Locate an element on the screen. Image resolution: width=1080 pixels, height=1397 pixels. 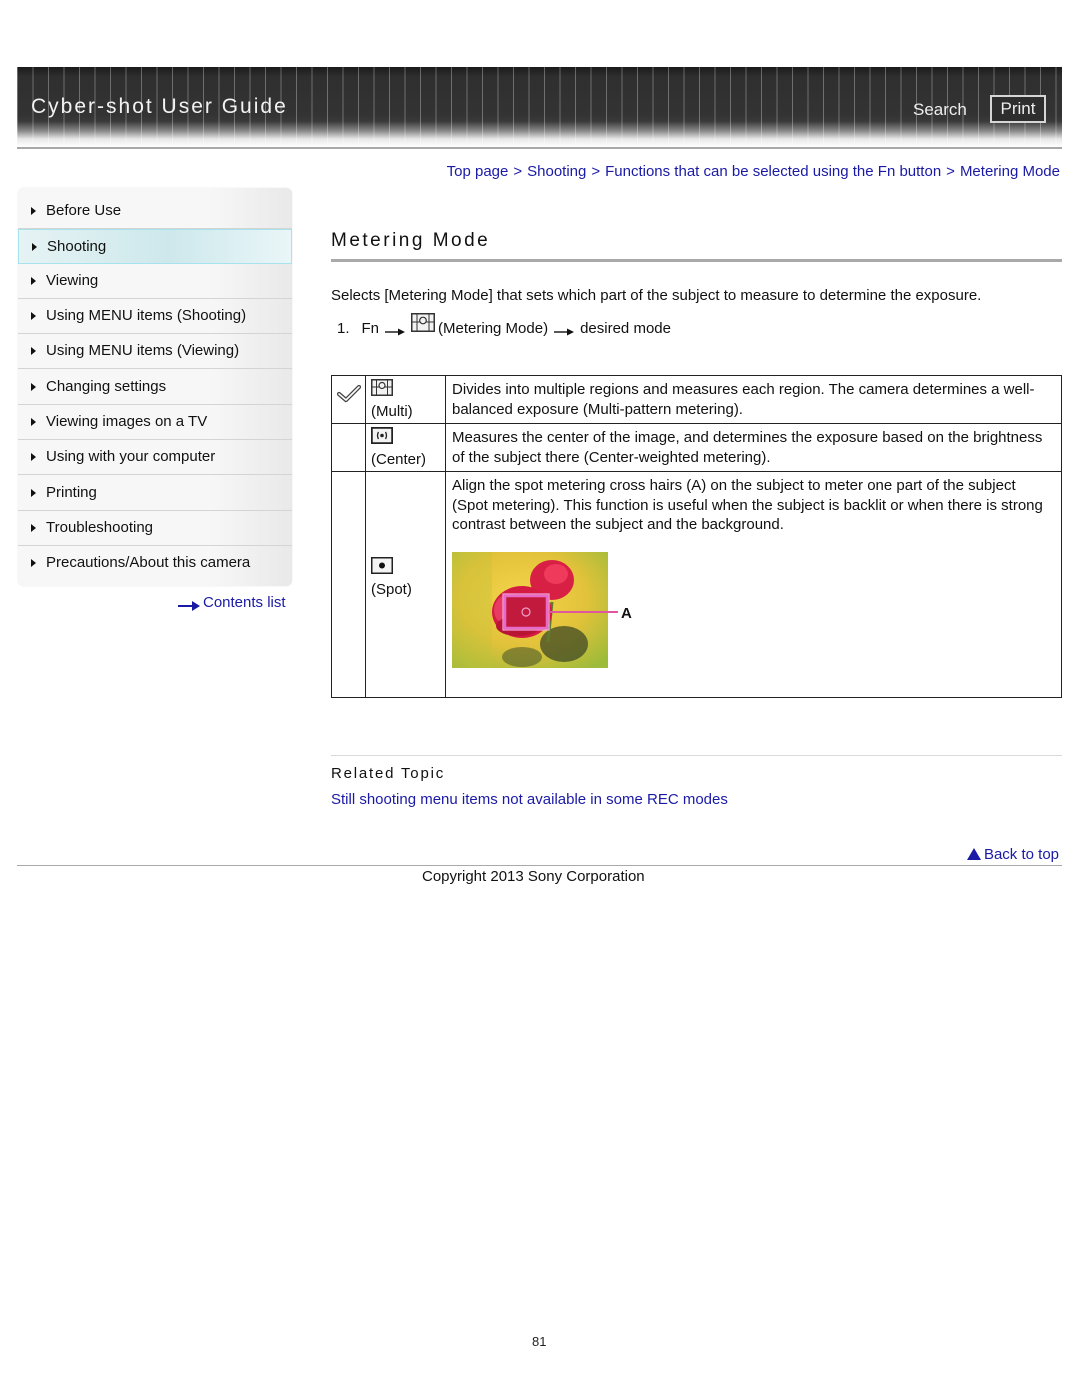
back-to-top-link: Back to top is located at coordinates (1012, 854).